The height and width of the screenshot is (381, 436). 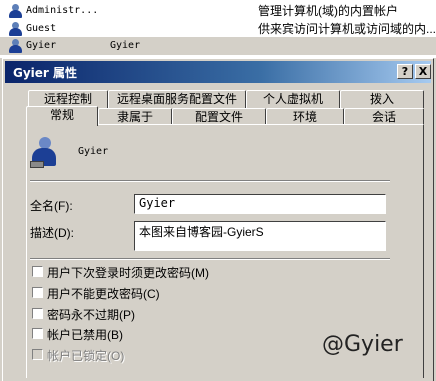 What do you see at coordinates (91, 315) in the screenshot?
I see `checkbox-label: 密码永不过期(P)` at bounding box center [91, 315].